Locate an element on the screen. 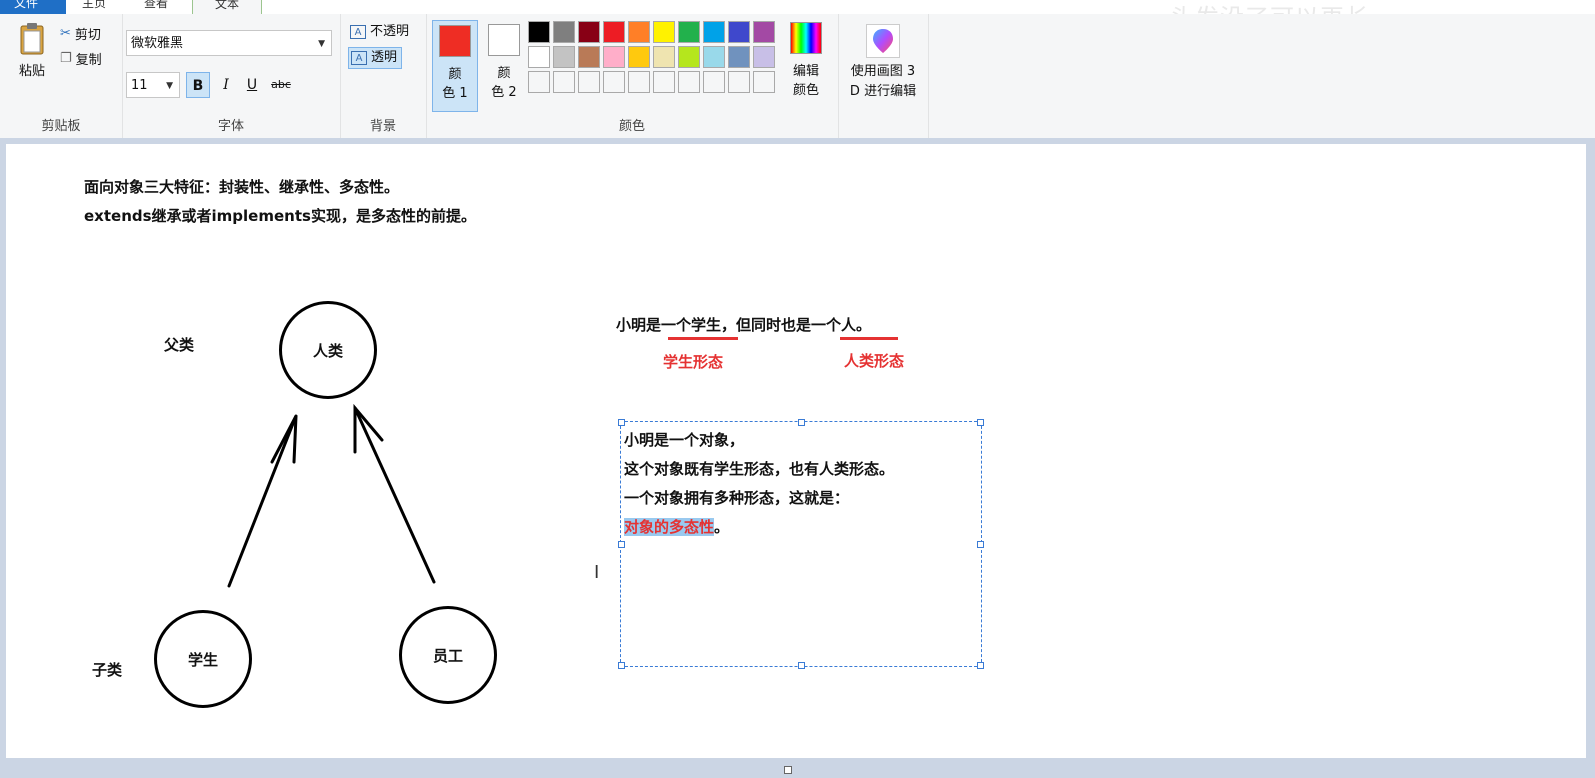 The width and height of the screenshot is (1595, 778). inheritance-arrows is located at coordinates (331, 495).